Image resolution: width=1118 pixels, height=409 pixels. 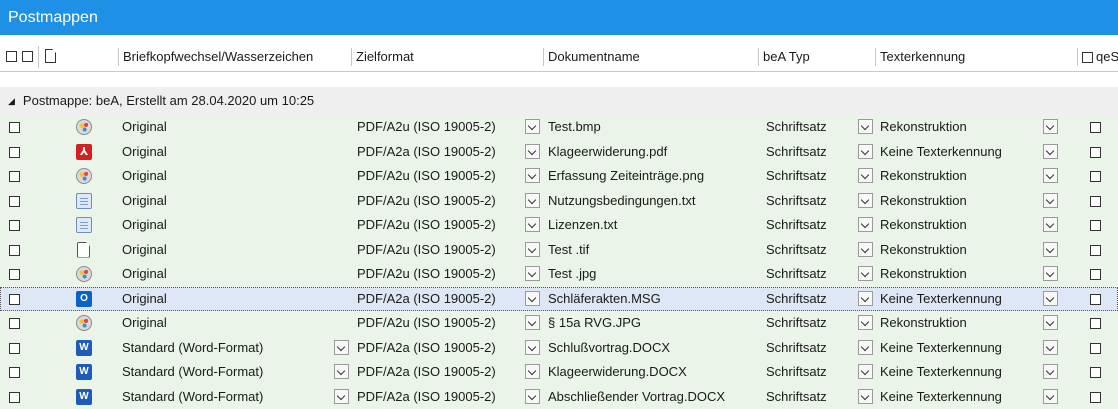 What do you see at coordinates (594, 323) in the screenshot?
I see `dokumentname-cell: § 15a RVG.JPG` at bounding box center [594, 323].